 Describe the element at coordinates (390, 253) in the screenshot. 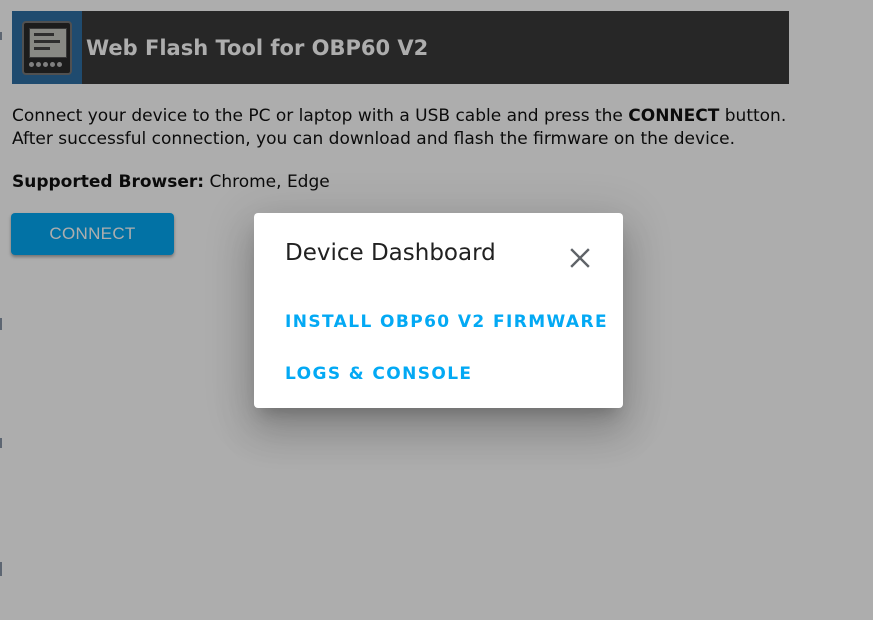

I see `dialog-title: Device Dashboard` at that location.